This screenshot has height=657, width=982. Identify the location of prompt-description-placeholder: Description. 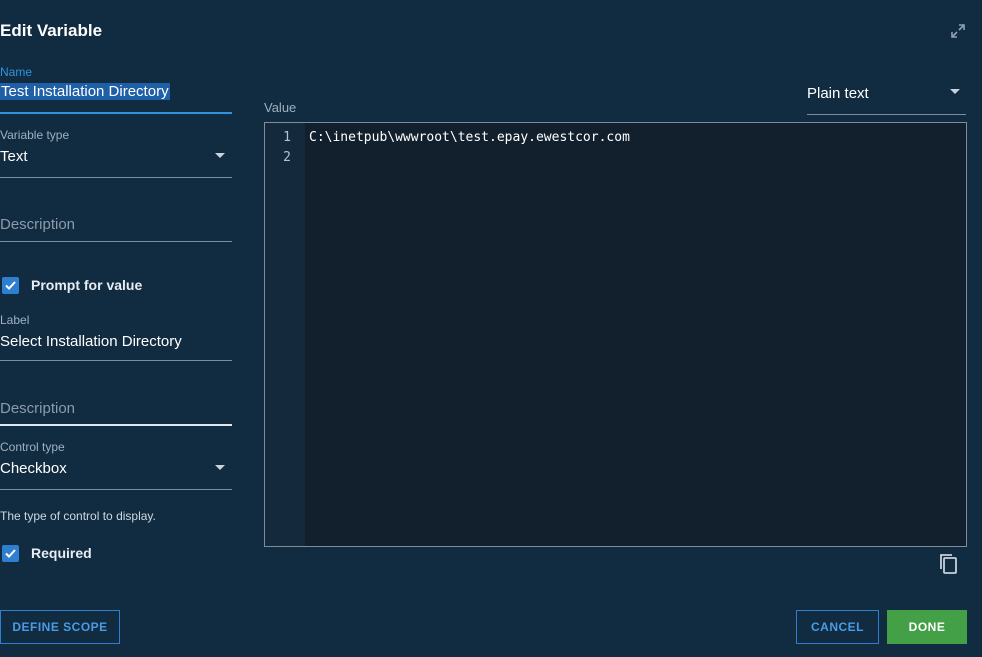
(38, 408).